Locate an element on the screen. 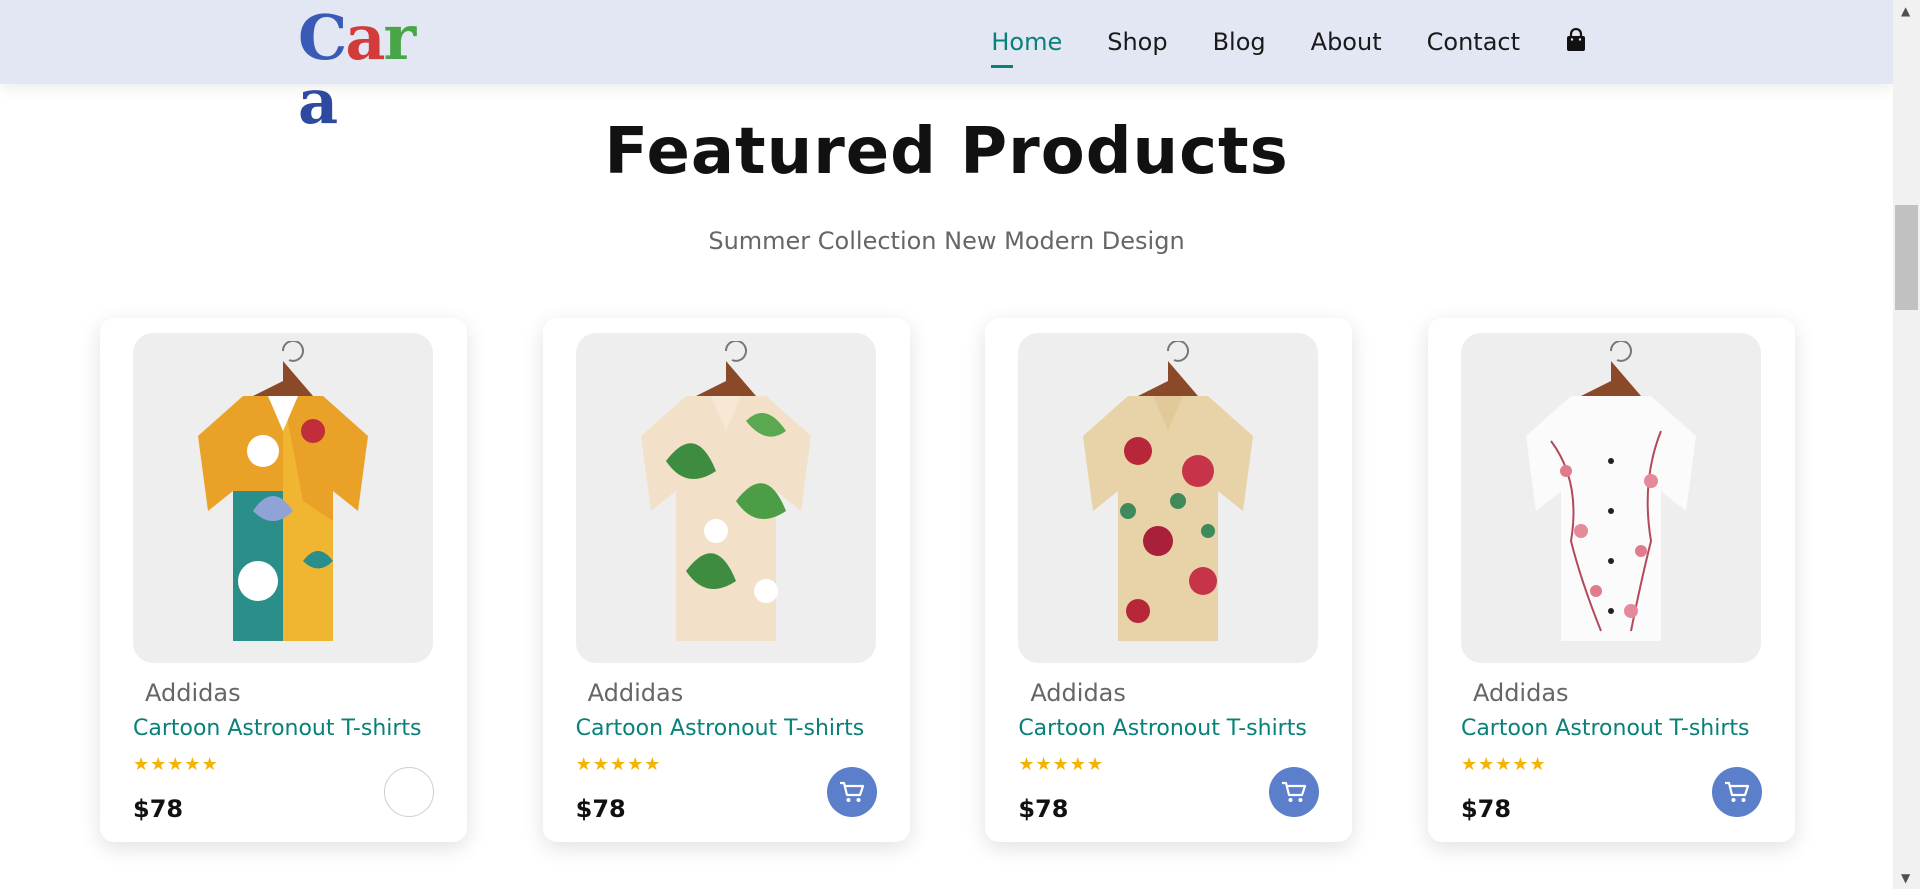 This screenshot has width=1920, height=889. scrollbar-thumb is located at coordinates (1906, 257).